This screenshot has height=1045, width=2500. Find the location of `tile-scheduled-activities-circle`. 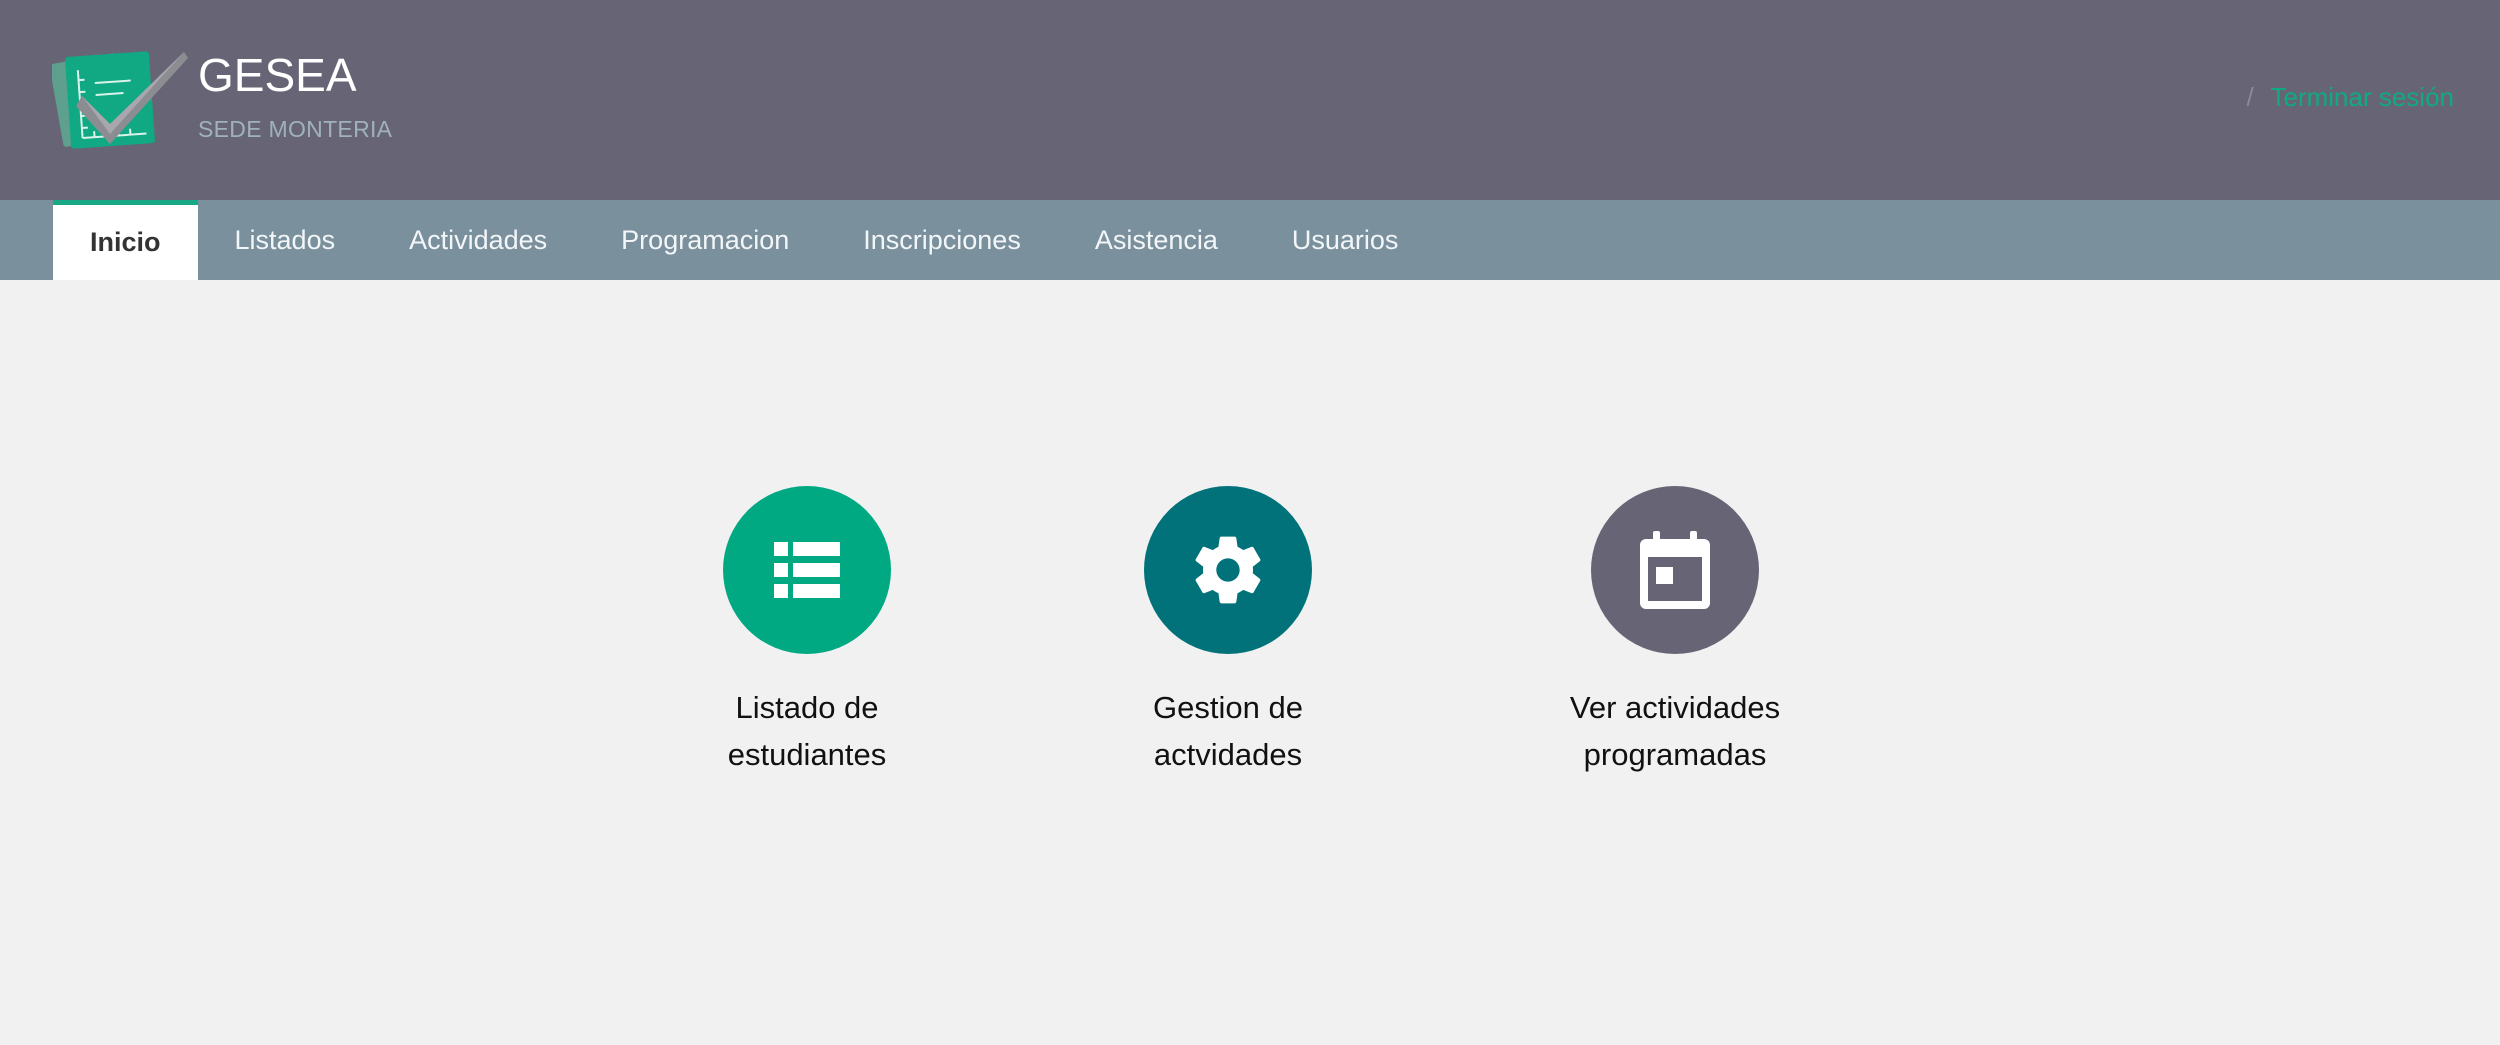

tile-scheduled-activities-circle is located at coordinates (1675, 570).